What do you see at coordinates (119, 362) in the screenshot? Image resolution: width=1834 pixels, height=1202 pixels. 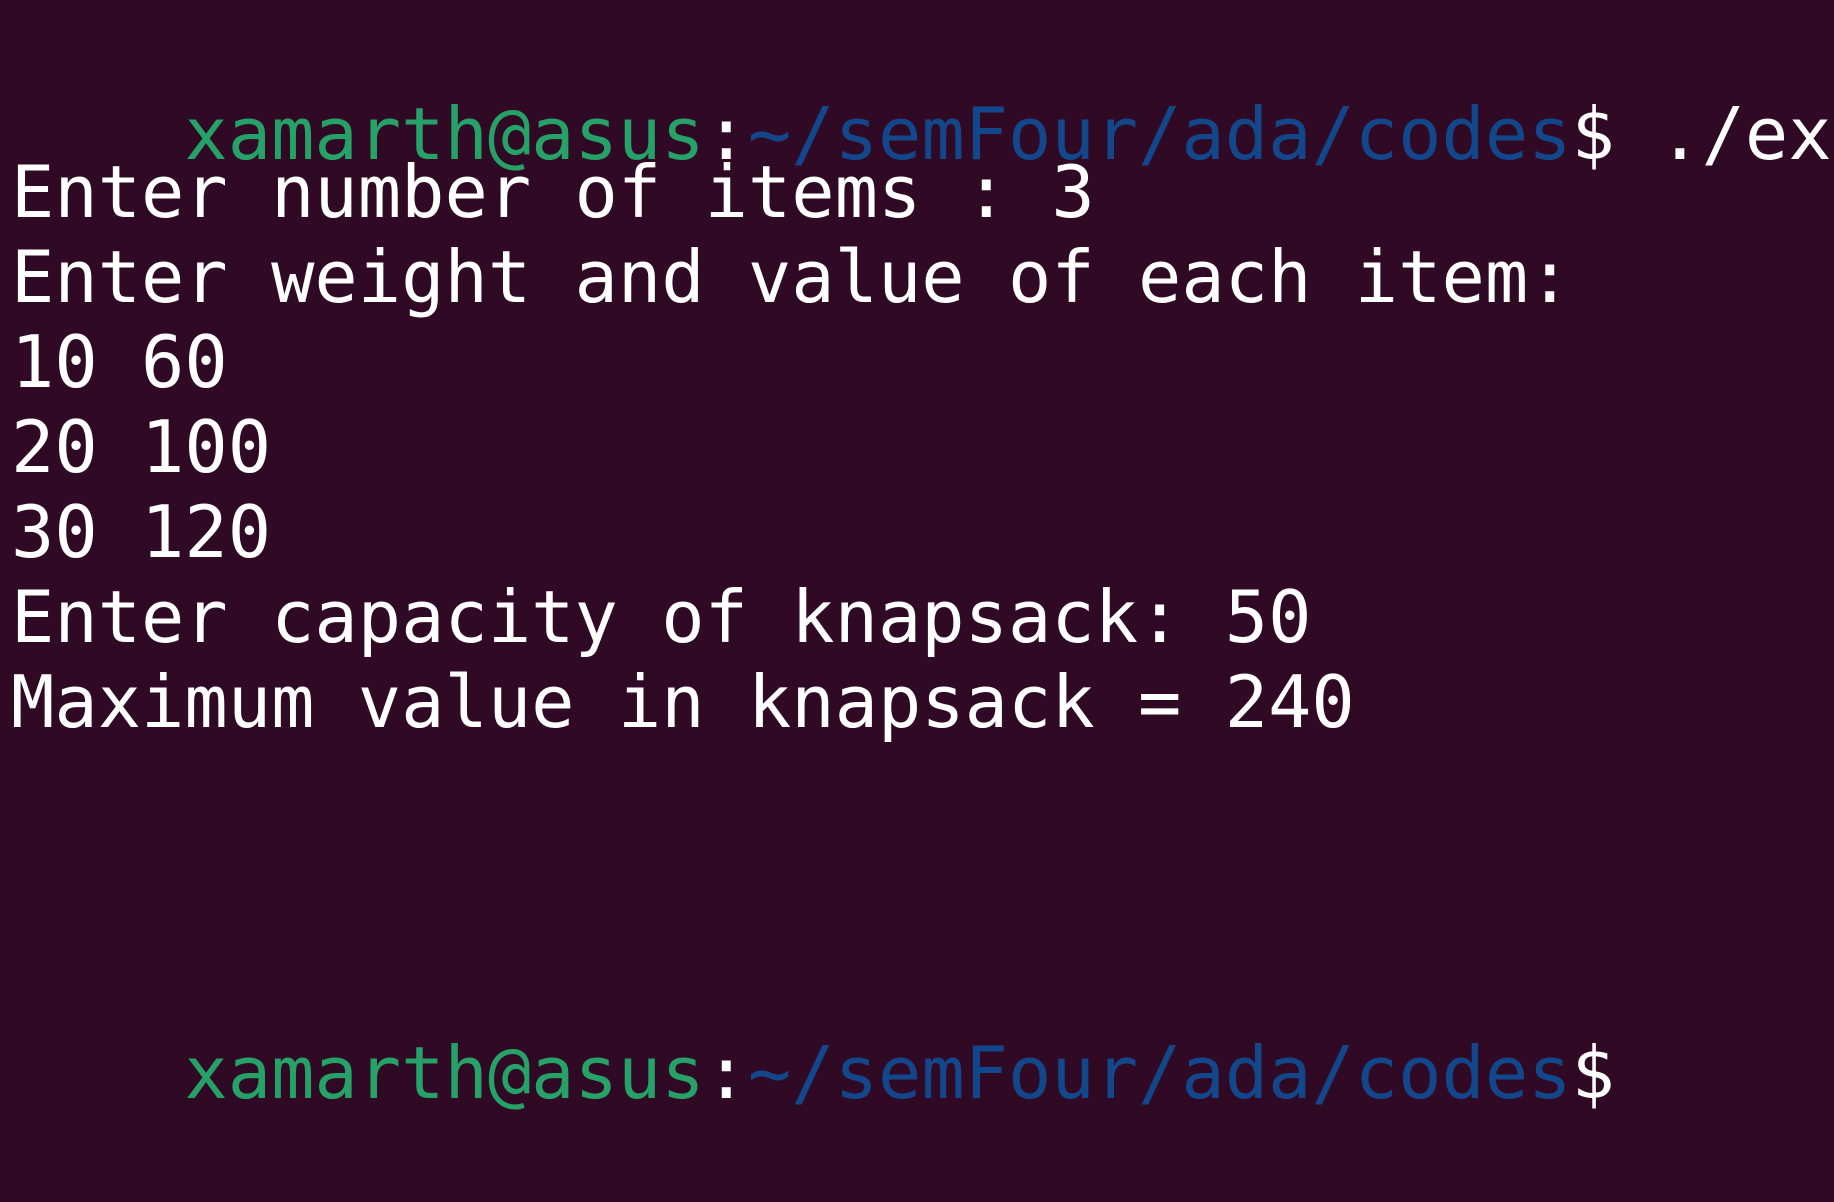 I see `output-line: 10 60` at bounding box center [119, 362].